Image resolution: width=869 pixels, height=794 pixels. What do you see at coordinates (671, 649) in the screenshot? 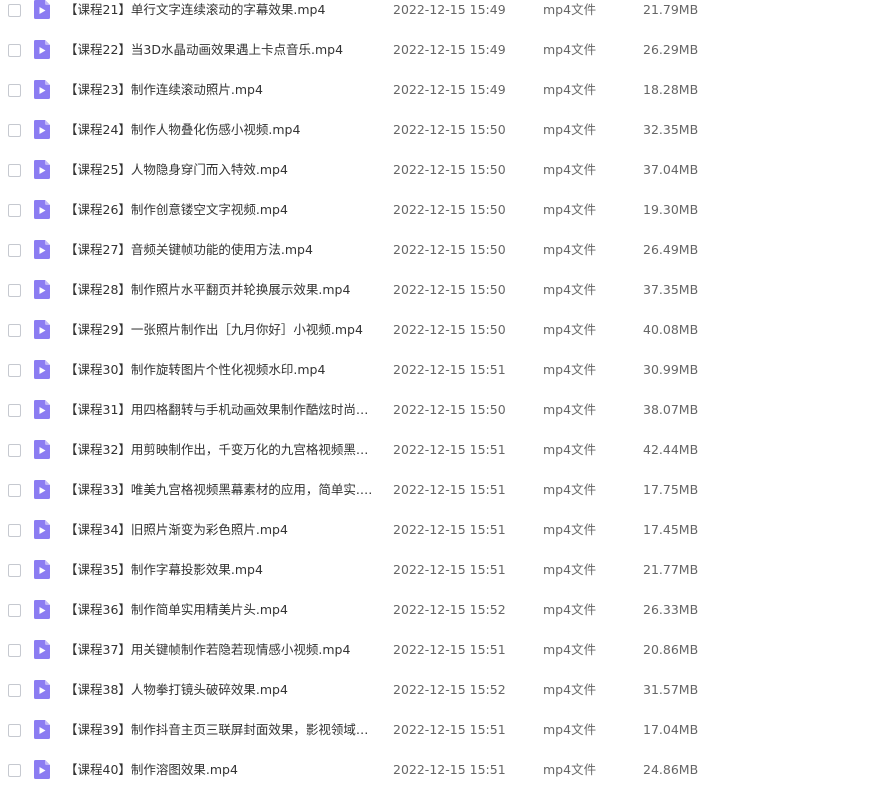
I see `file-size: 20.86MB` at bounding box center [671, 649].